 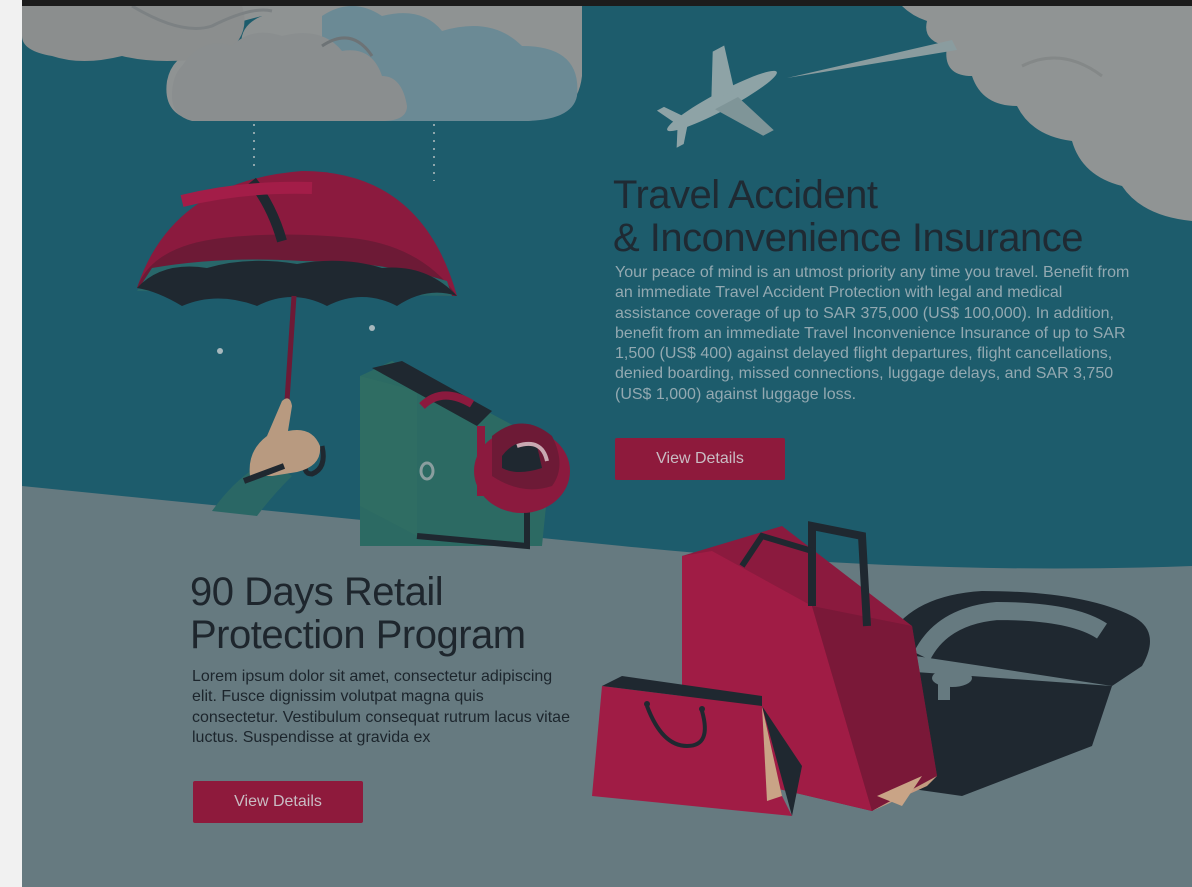 I want to click on retail-view-details-button: View Details, so click(x=278, y=802).